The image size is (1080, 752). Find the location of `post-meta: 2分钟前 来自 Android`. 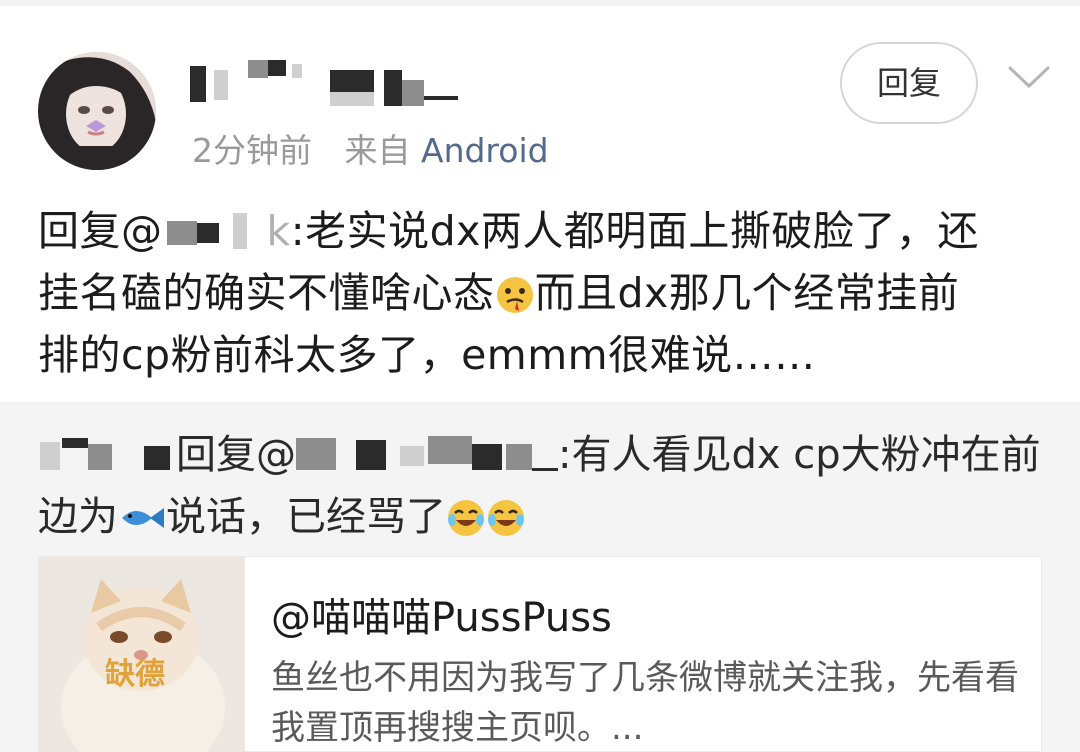

post-meta: 2分钟前 来自 Android is located at coordinates (370, 148).